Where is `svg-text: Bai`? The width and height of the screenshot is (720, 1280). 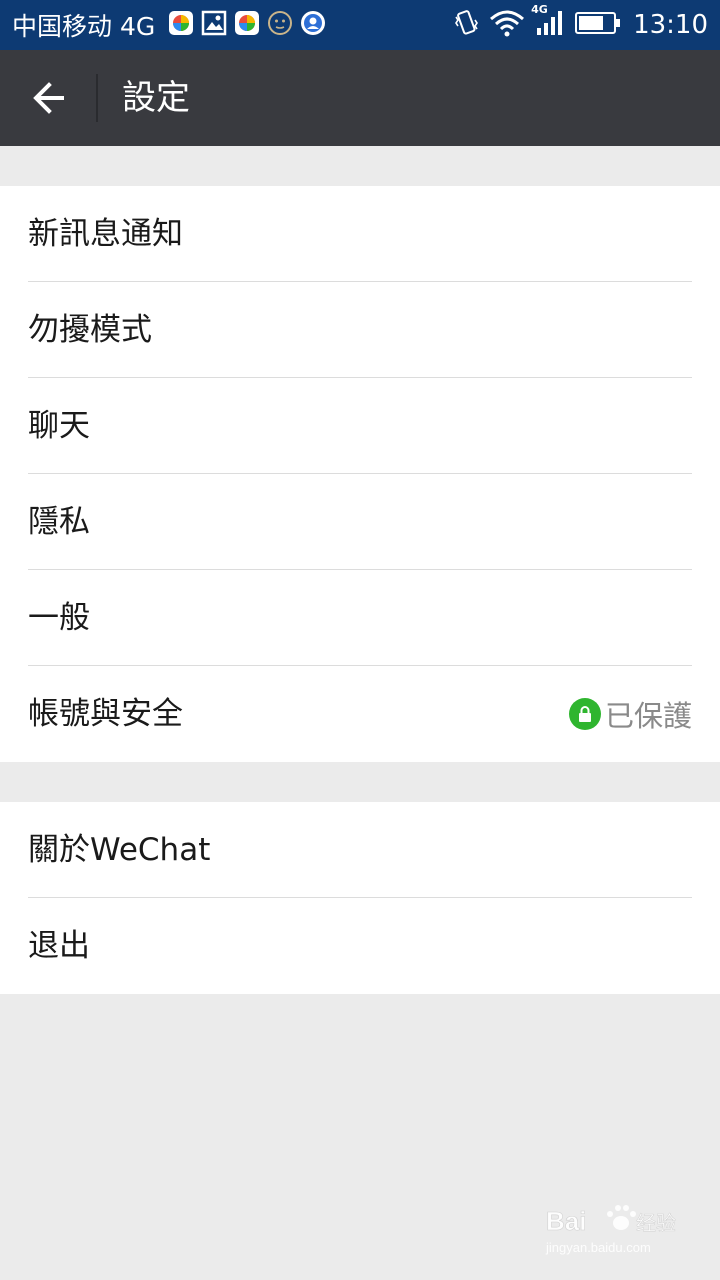
svg-text: Bai is located at coordinates (566, 1221).